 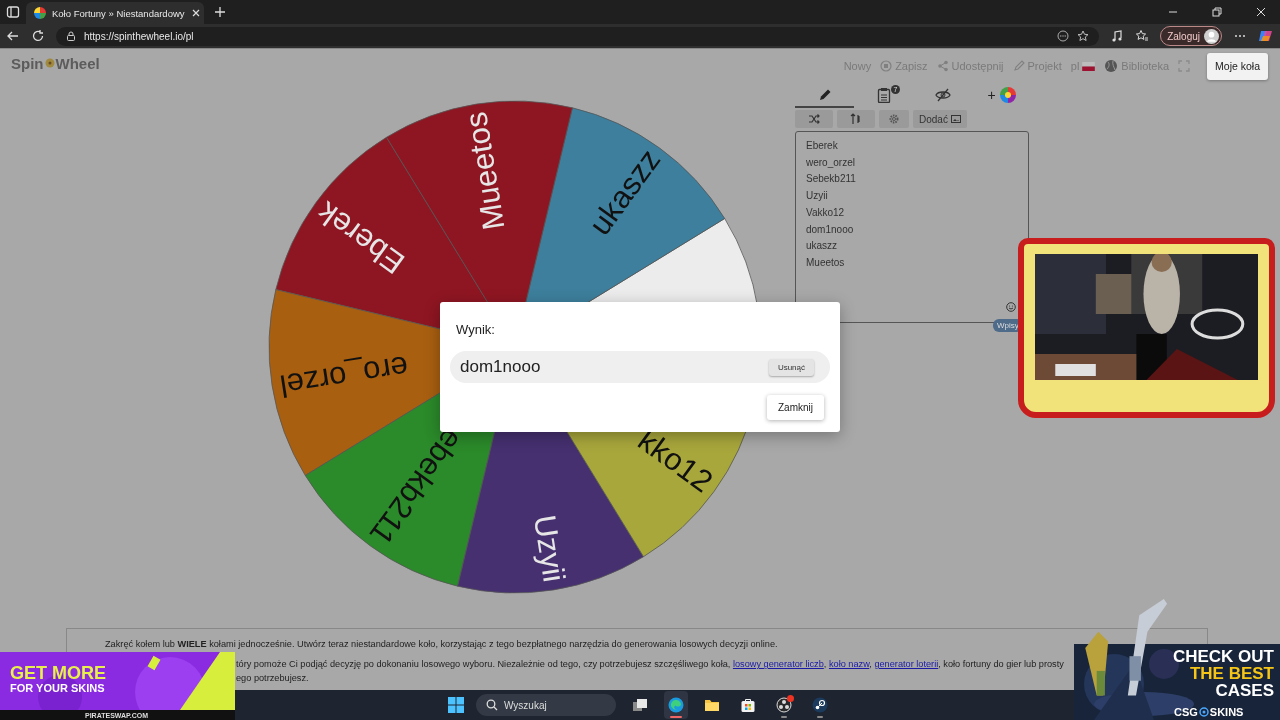 What do you see at coordinates (831, 179) in the screenshot?
I see `entry-text: Sebekb211` at bounding box center [831, 179].